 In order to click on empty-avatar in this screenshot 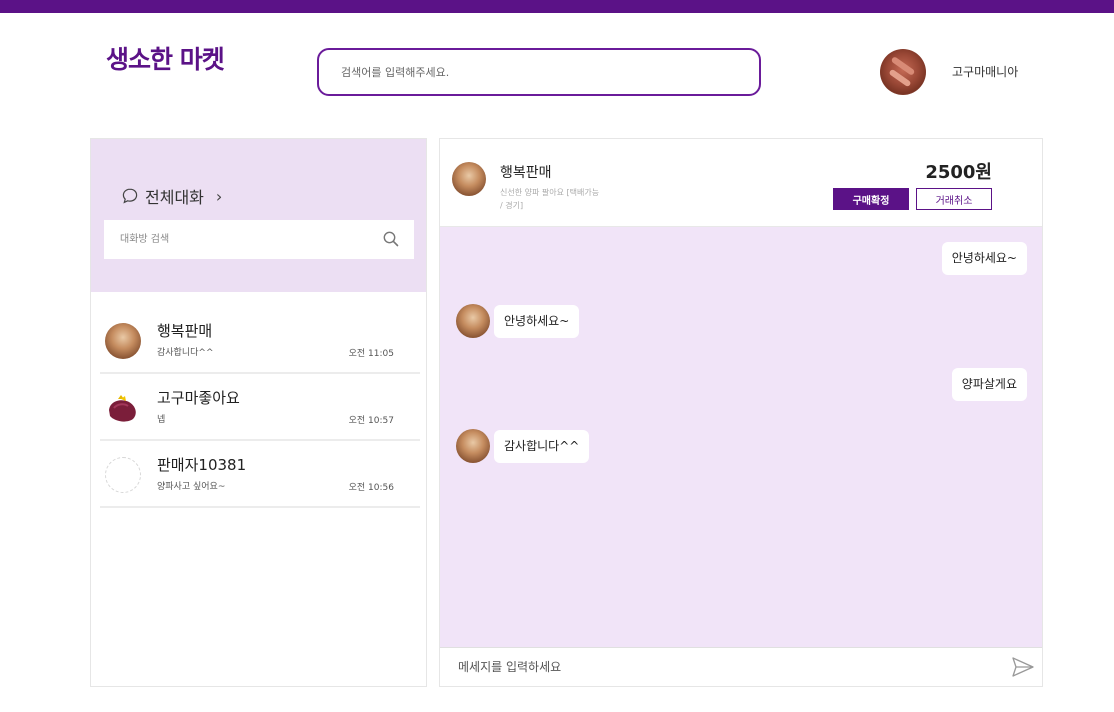, I will do `click(123, 475)`.